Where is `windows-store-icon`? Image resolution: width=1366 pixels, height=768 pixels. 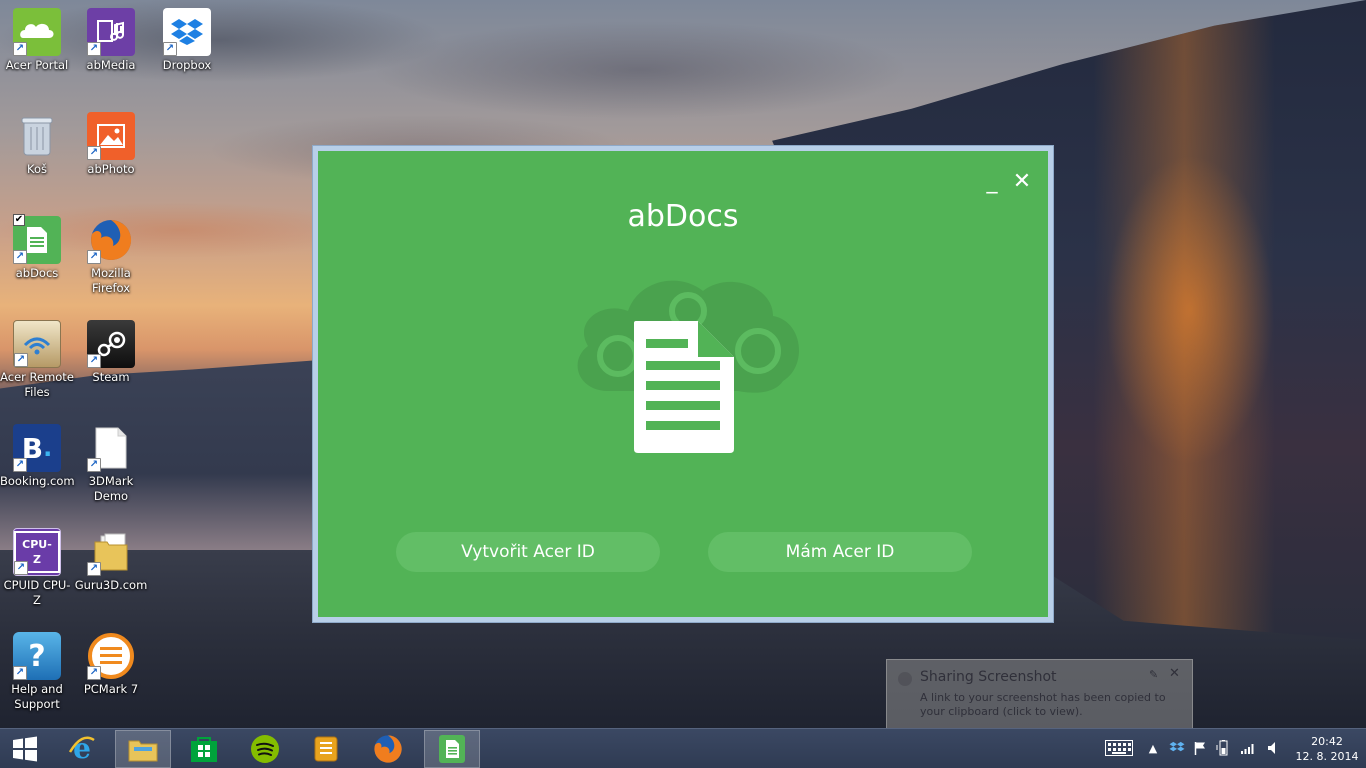
windows-store-icon is located at coordinates (204, 749).